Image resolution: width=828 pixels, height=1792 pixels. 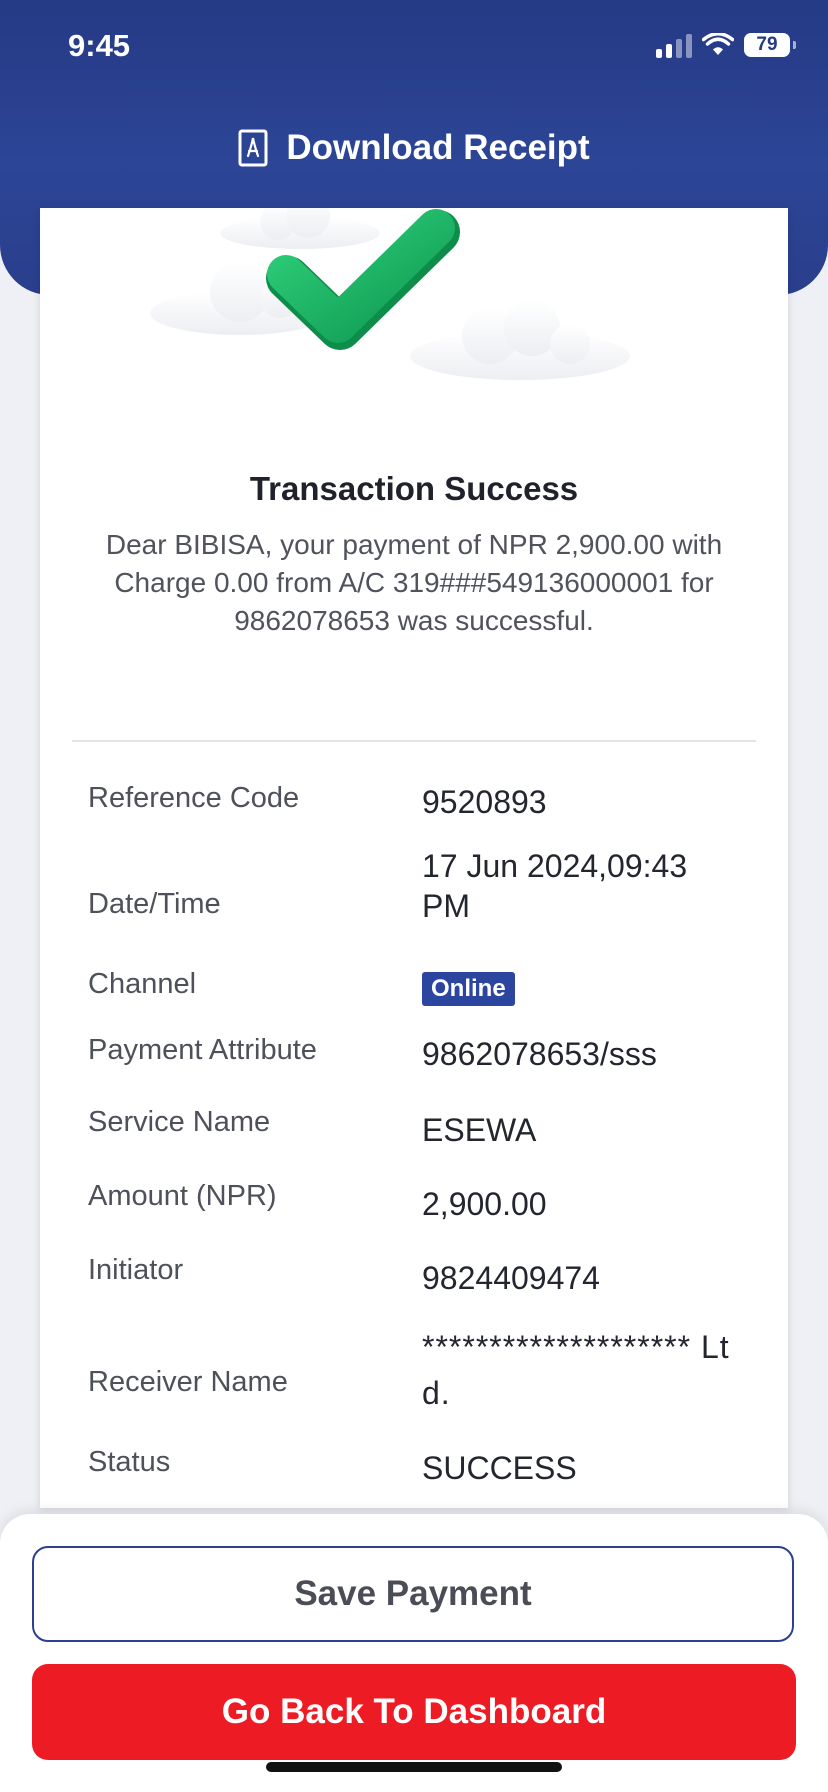 I want to click on detail-value: 9862078653/sss, so click(x=539, y=1054).